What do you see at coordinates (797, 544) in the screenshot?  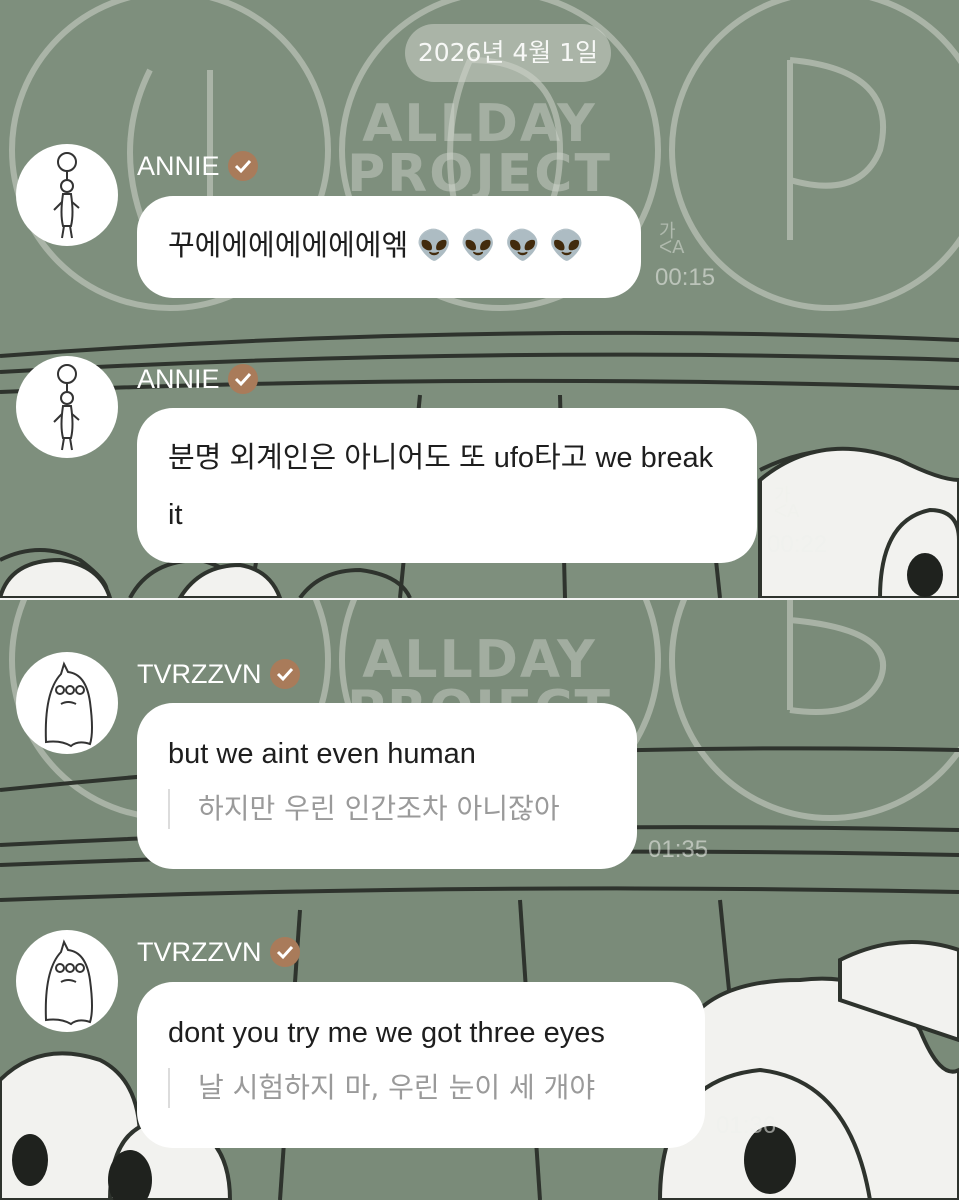 I see `timestamp: 00:22` at bounding box center [797, 544].